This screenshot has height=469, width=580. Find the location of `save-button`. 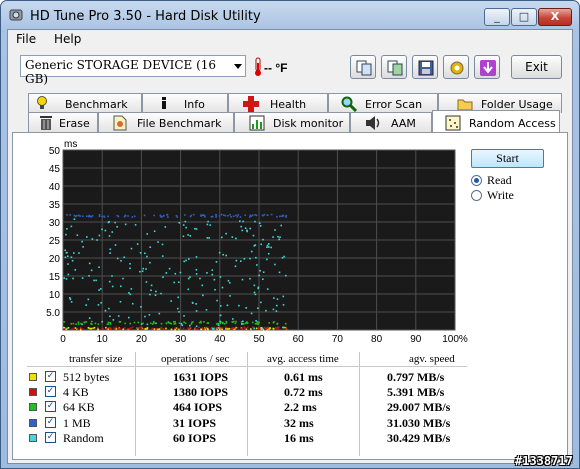

save-button is located at coordinates (425, 67).